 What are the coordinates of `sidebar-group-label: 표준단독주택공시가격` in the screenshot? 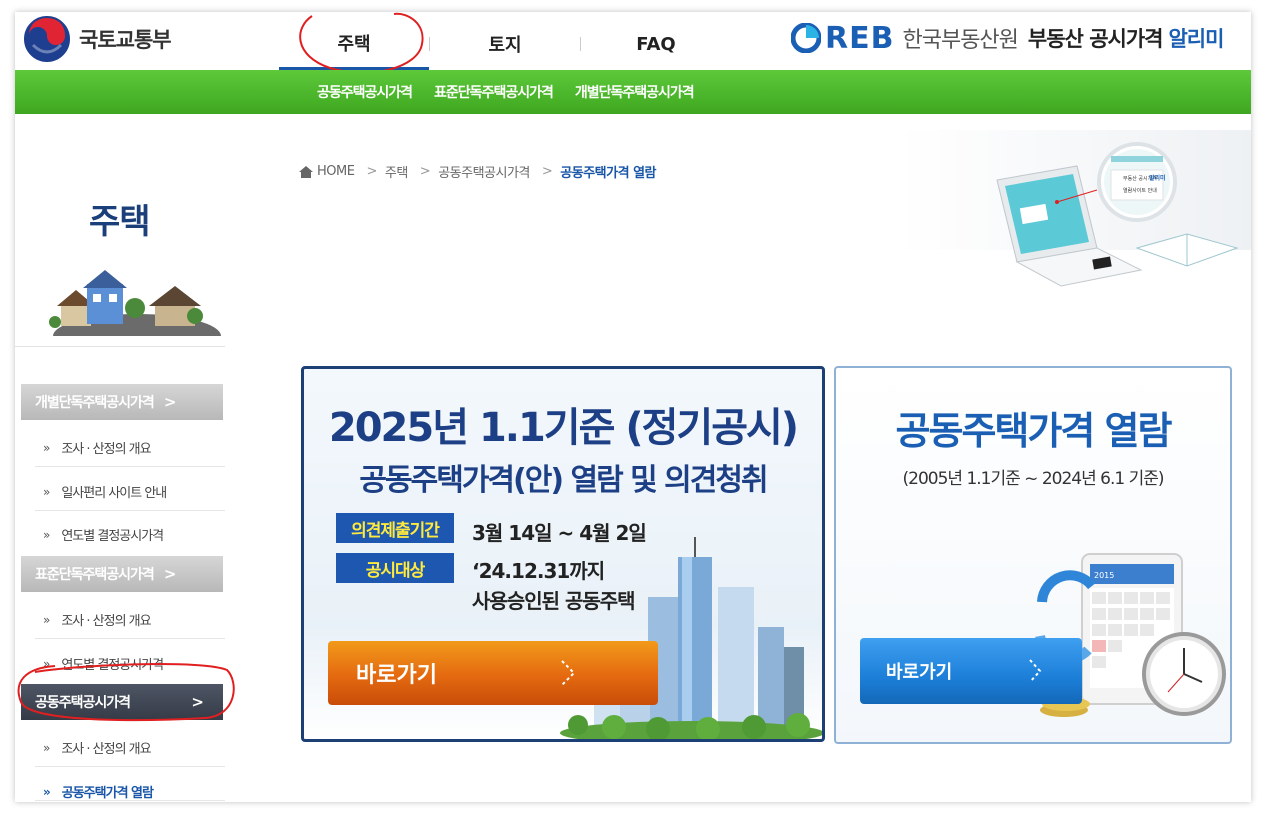 It's located at (95, 575).